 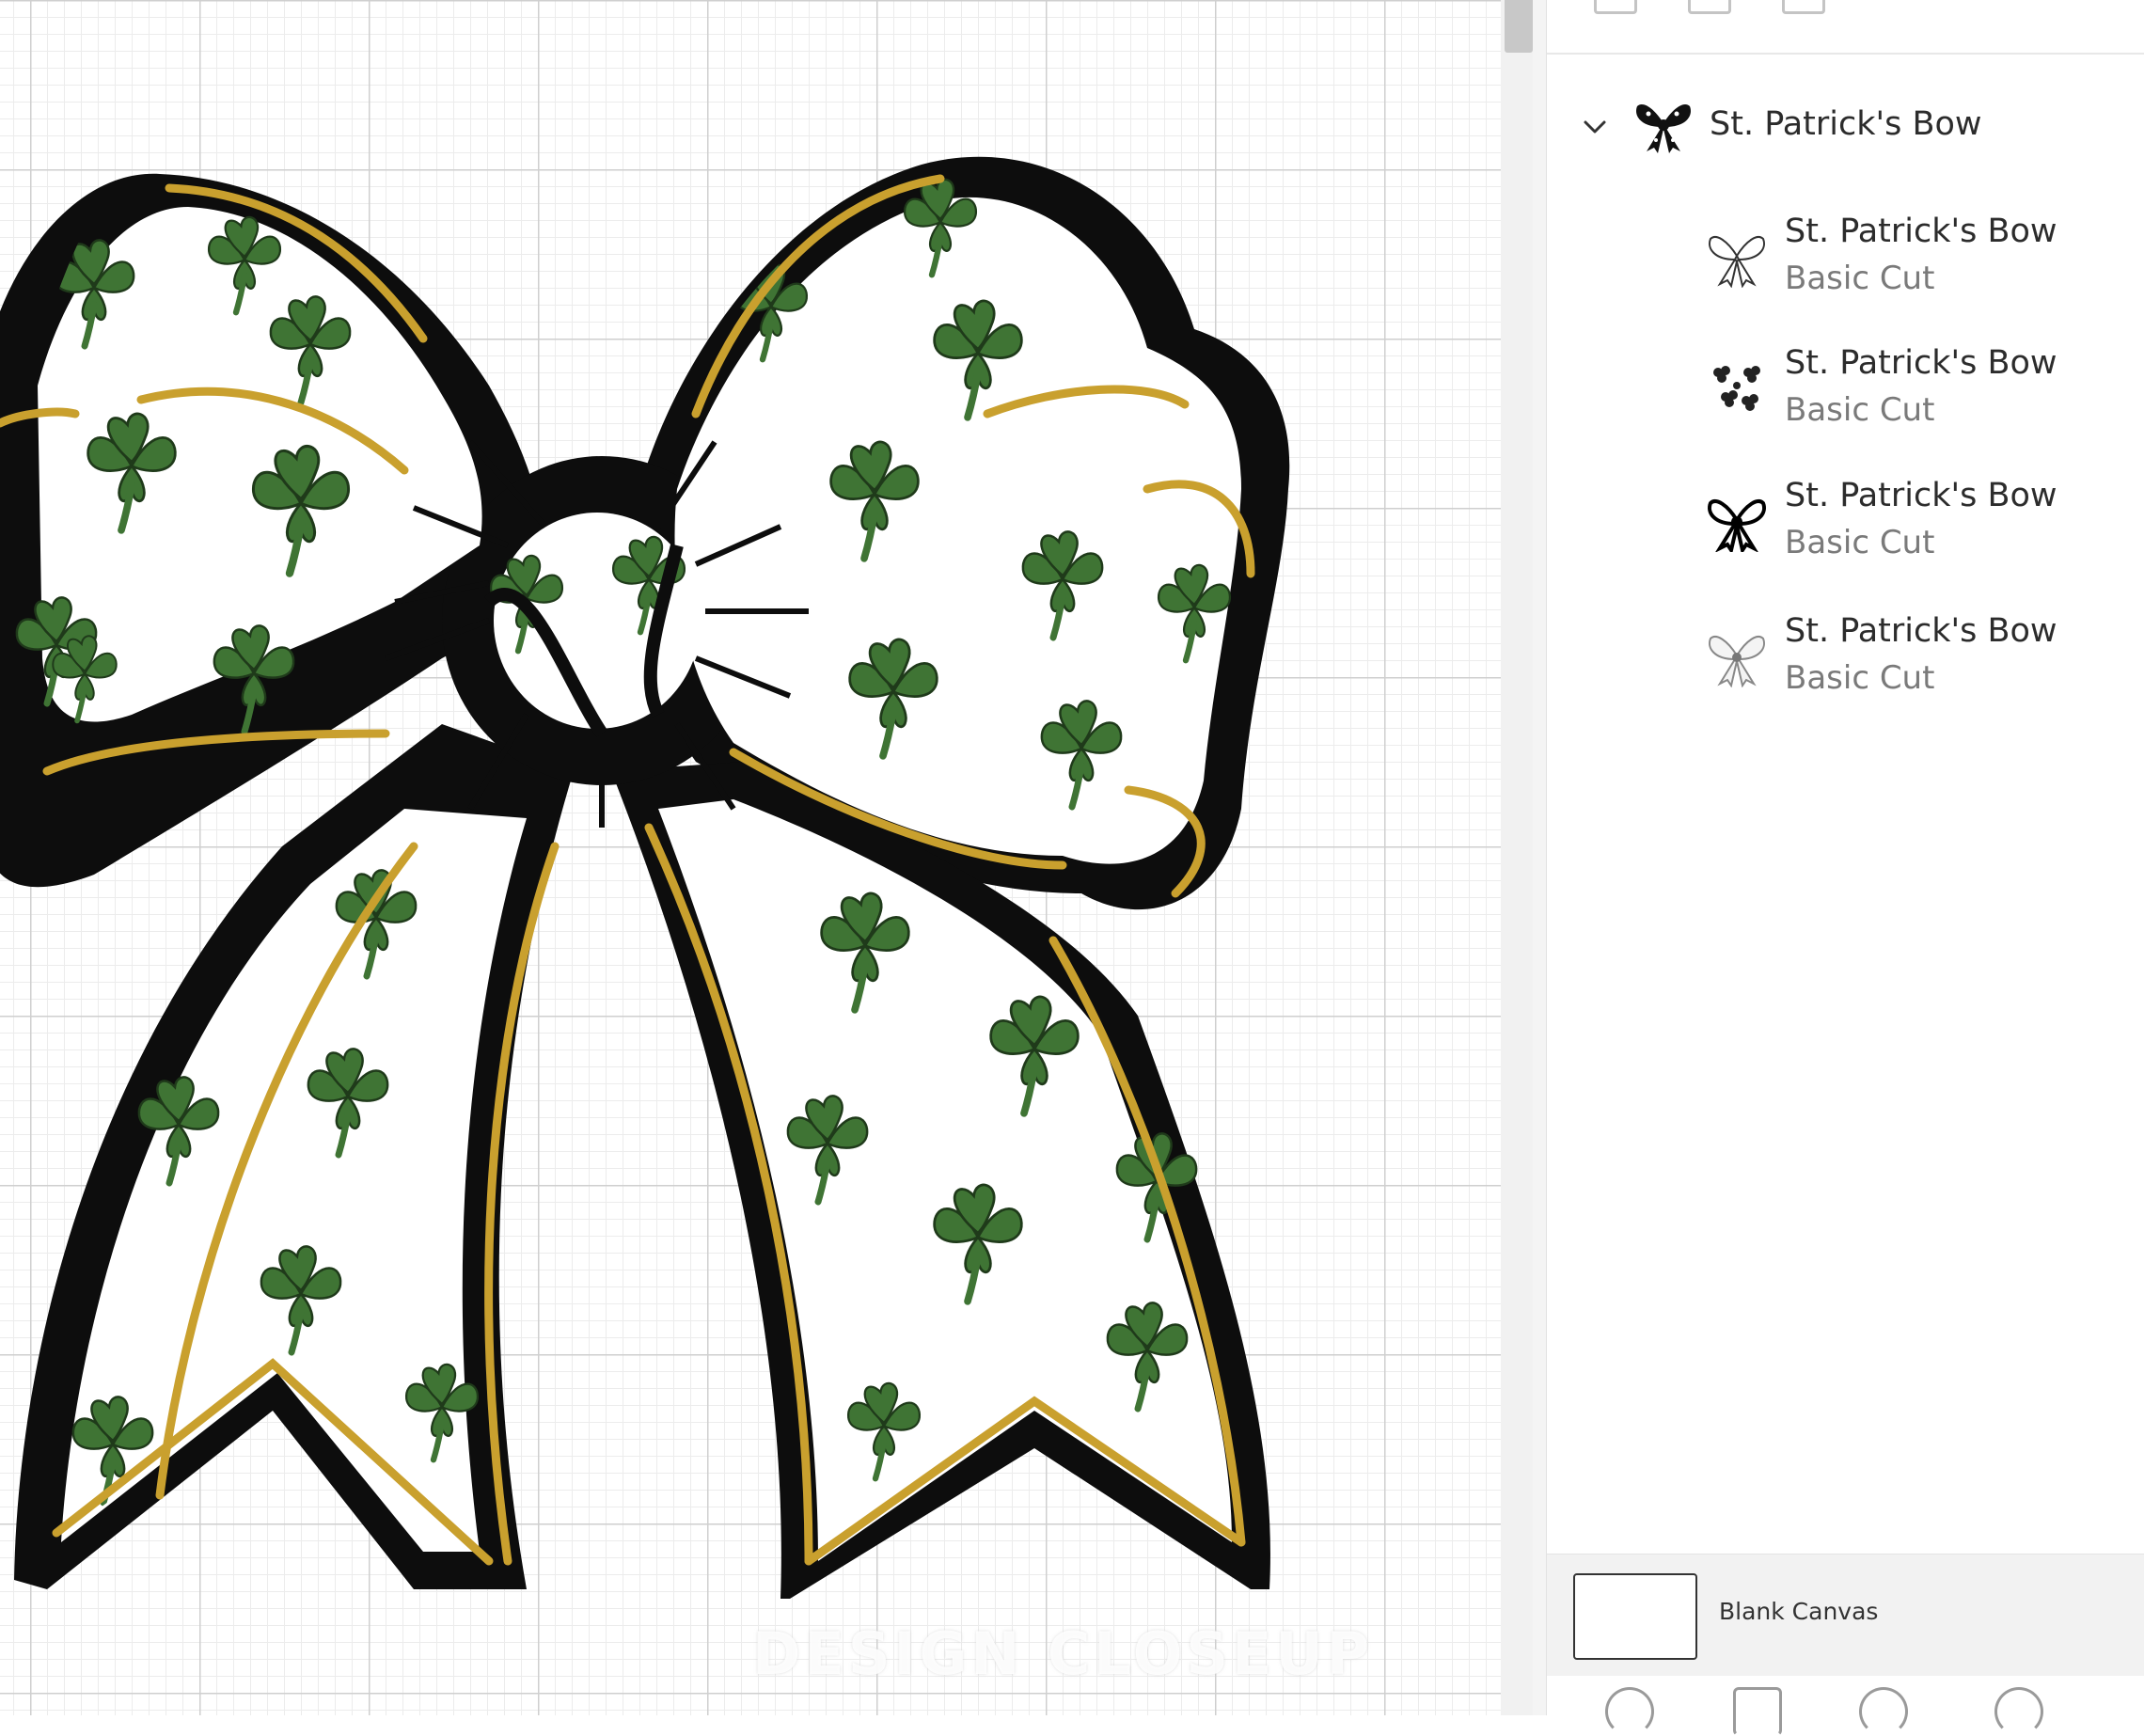 I want to click on shamrock-pattern-thumbnail-icon, so click(x=1737, y=389).